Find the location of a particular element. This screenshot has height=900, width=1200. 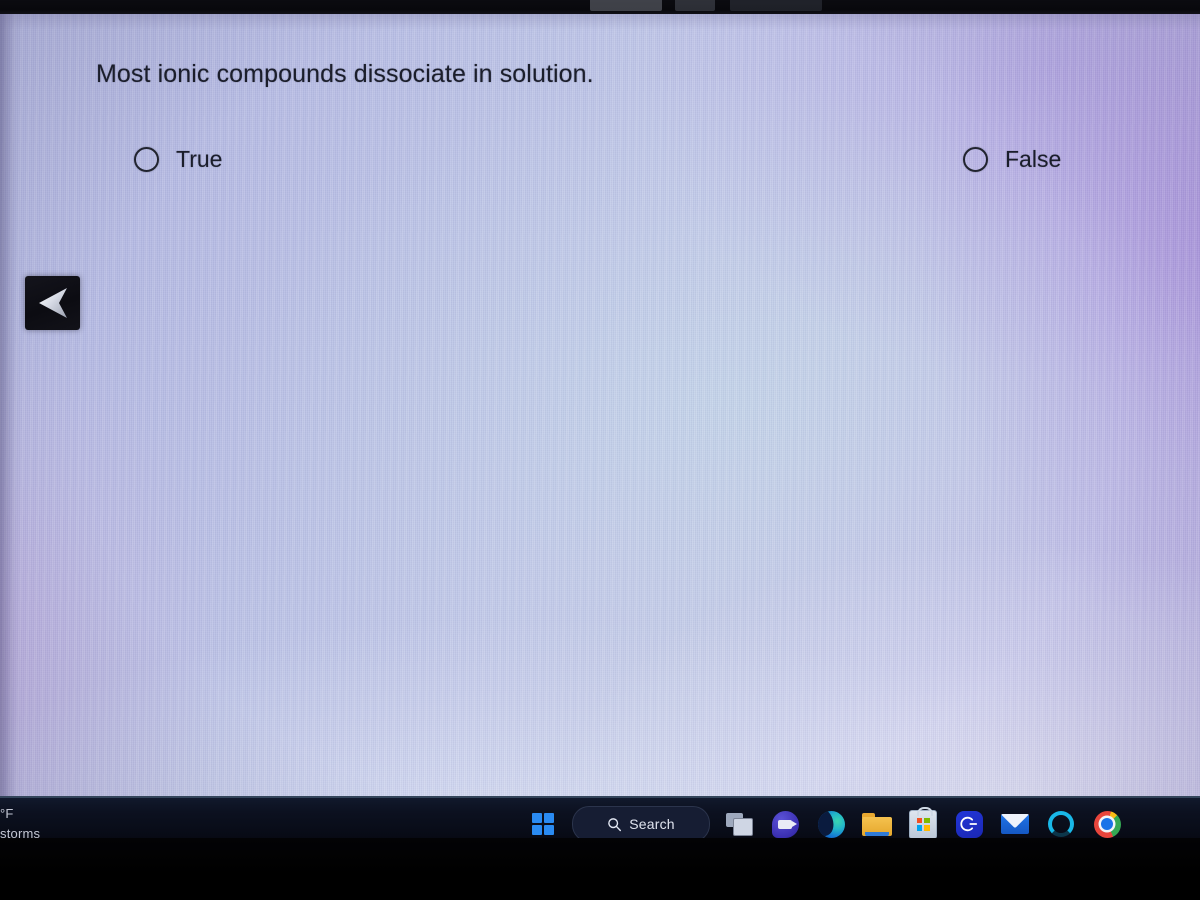

taskbar-item-google-chrome is located at coordinates (1107, 819).